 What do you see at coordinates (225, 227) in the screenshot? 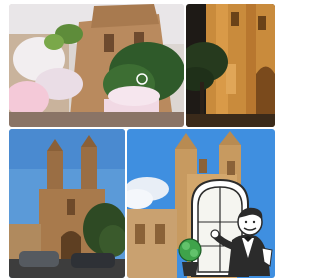
I see `restaurant-waiter-icon` at bounding box center [225, 227].